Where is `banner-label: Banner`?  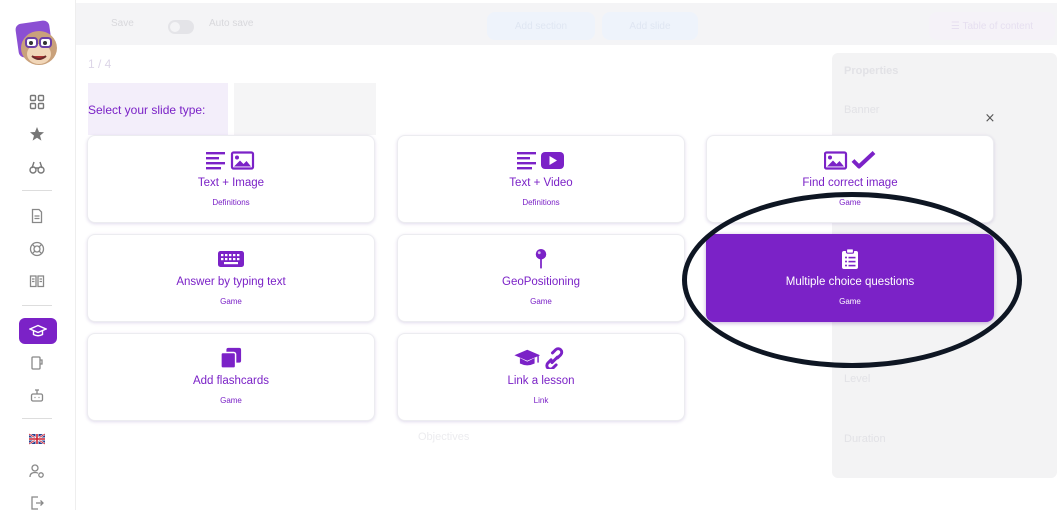
banner-label: Banner is located at coordinates (862, 110).